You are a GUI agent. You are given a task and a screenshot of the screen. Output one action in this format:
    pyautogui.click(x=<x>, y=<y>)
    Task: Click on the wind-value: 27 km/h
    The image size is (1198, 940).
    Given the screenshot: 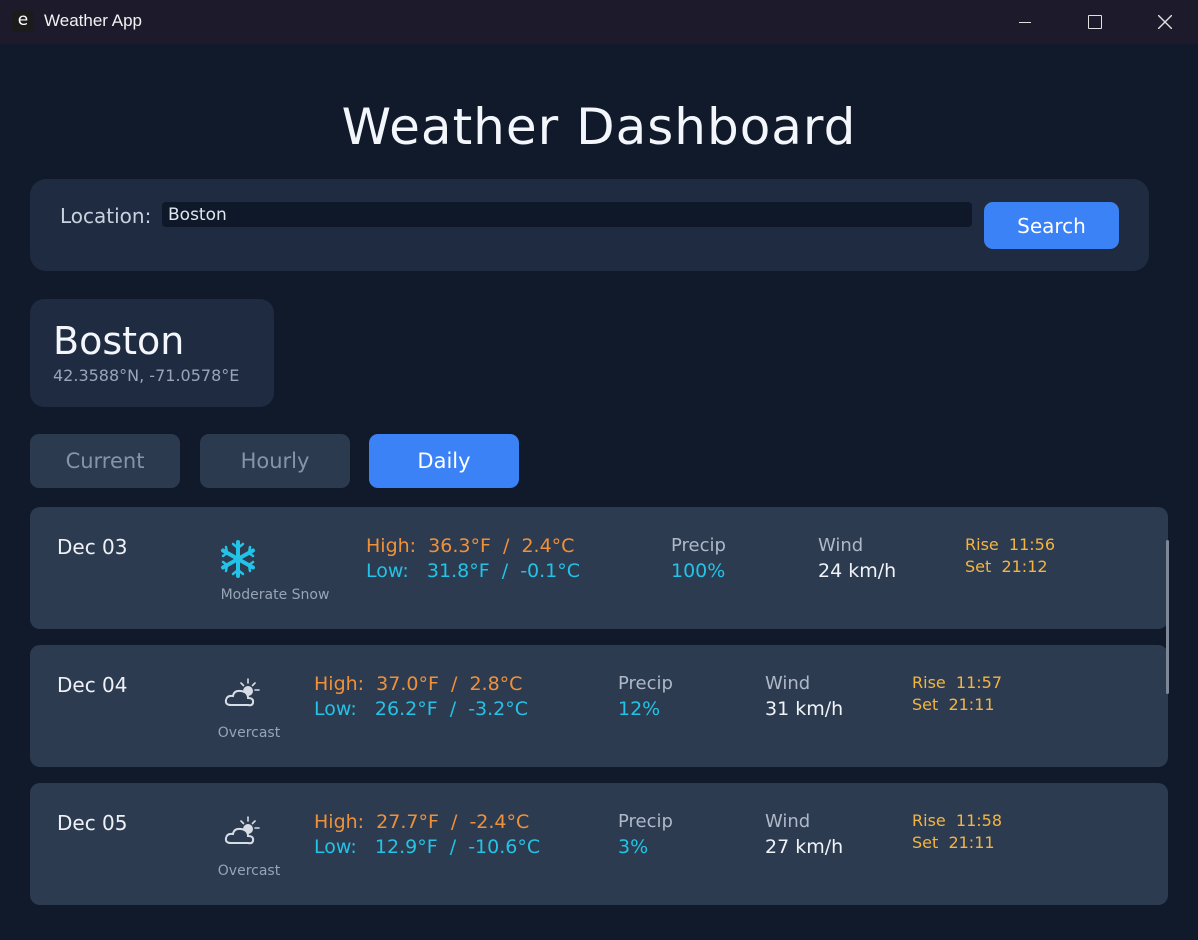 What is the action you would take?
    pyautogui.click(x=804, y=847)
    